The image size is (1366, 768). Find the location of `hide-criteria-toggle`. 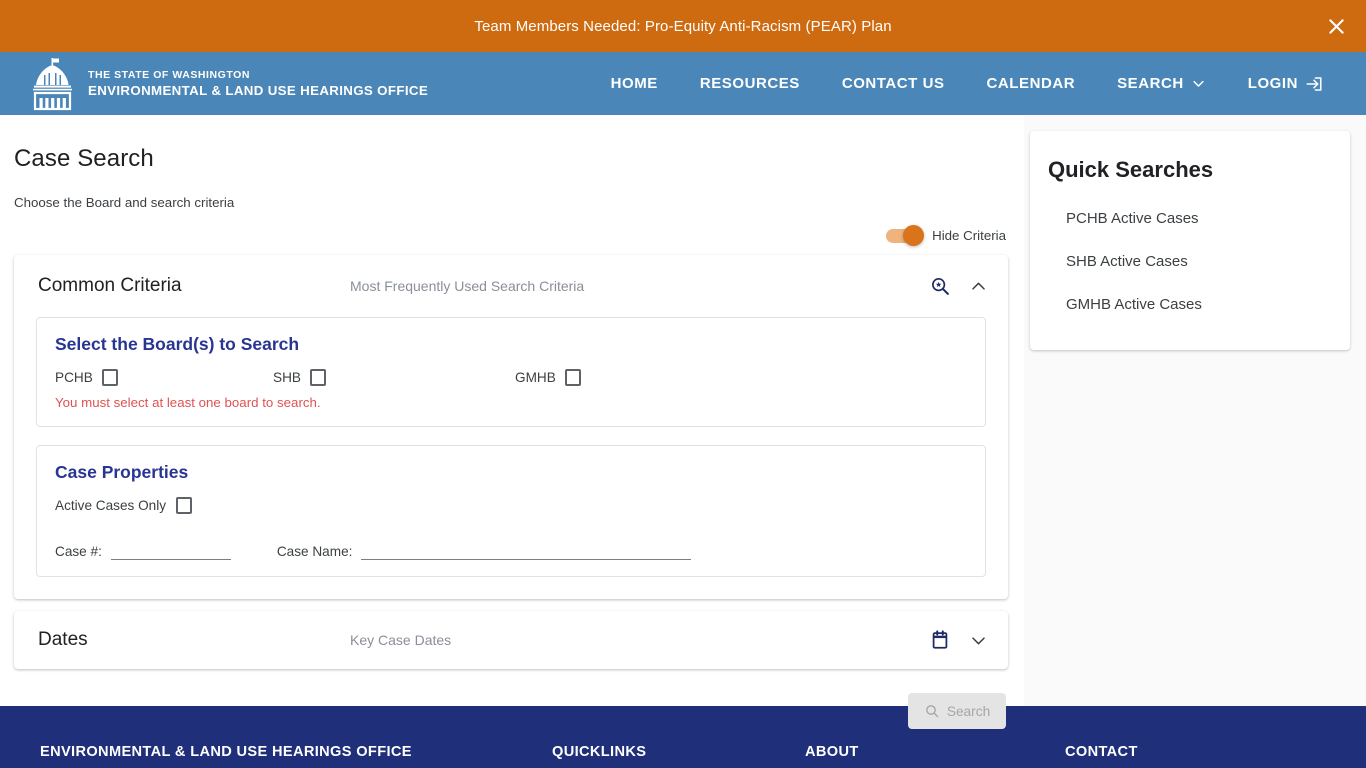

hide-criteria-toggle is located at coordinates (905, 235).